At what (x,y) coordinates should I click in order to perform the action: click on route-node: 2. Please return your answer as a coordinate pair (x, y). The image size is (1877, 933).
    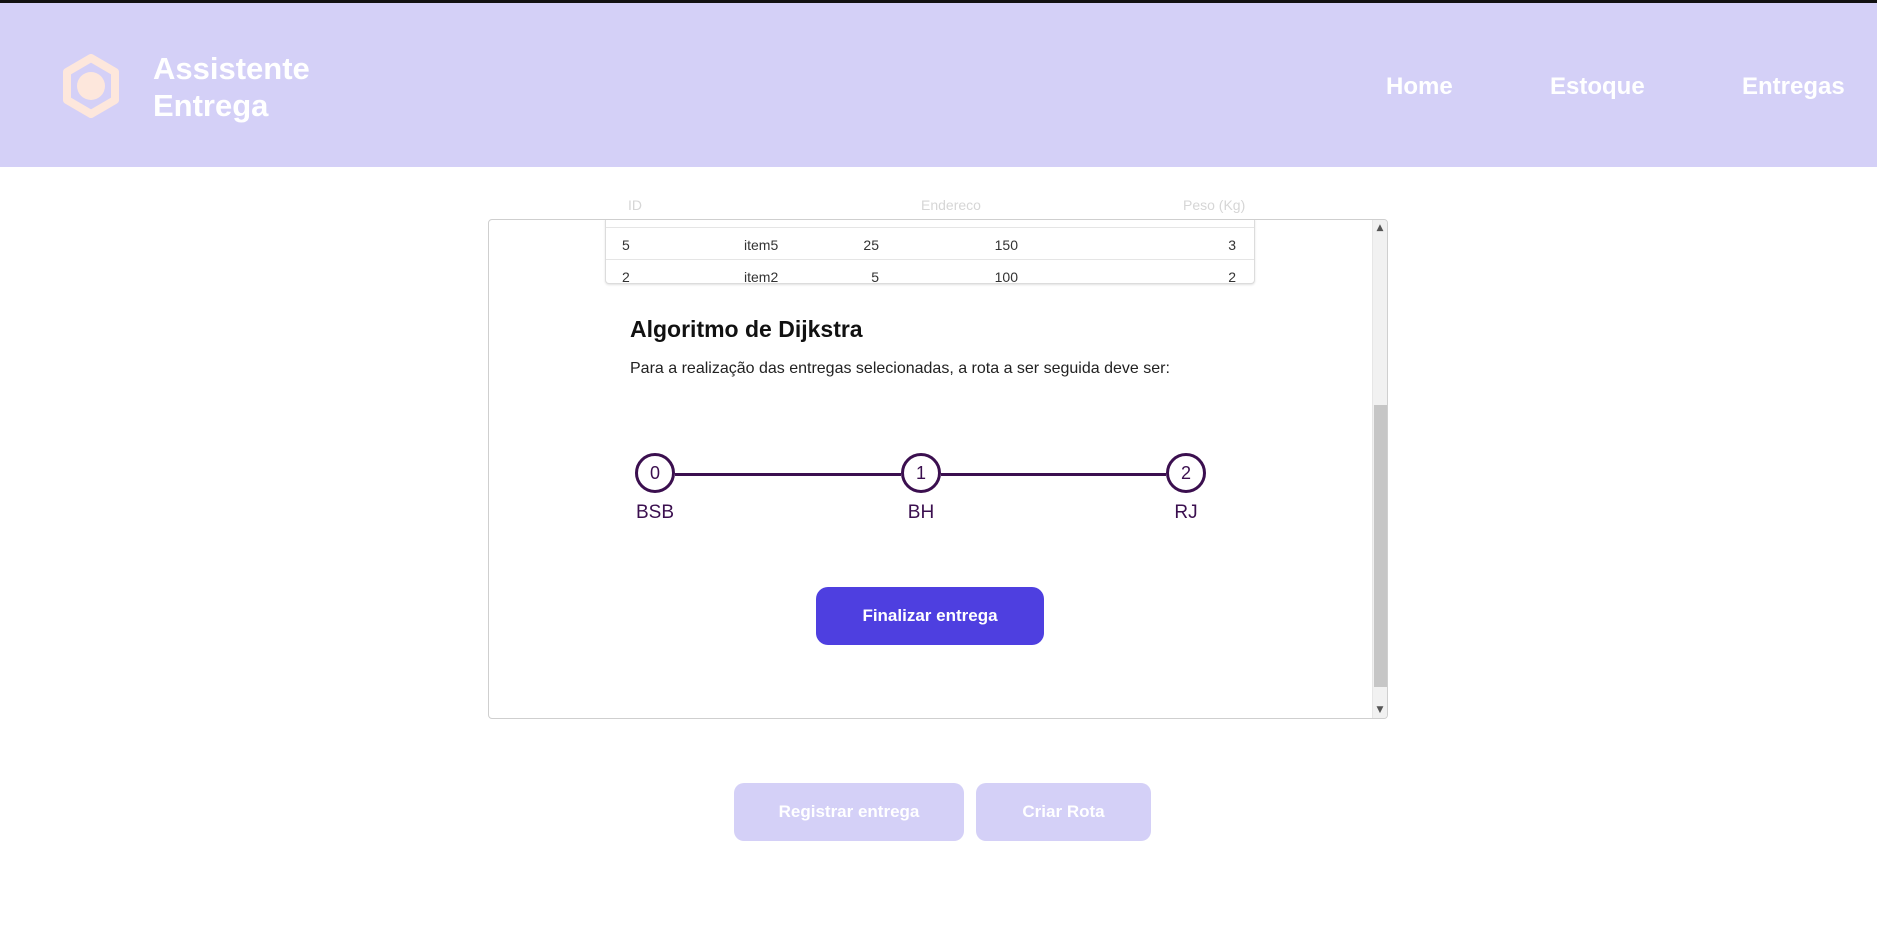
    Looking at the image, I should click on (1186, 473).